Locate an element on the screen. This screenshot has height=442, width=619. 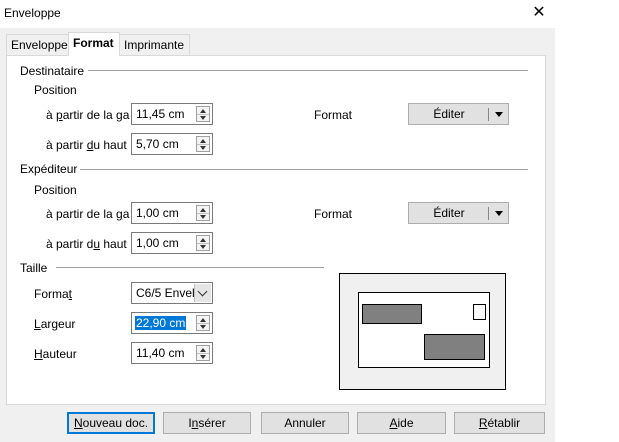
chevron-down-icon is located at coordinates (202, 293).